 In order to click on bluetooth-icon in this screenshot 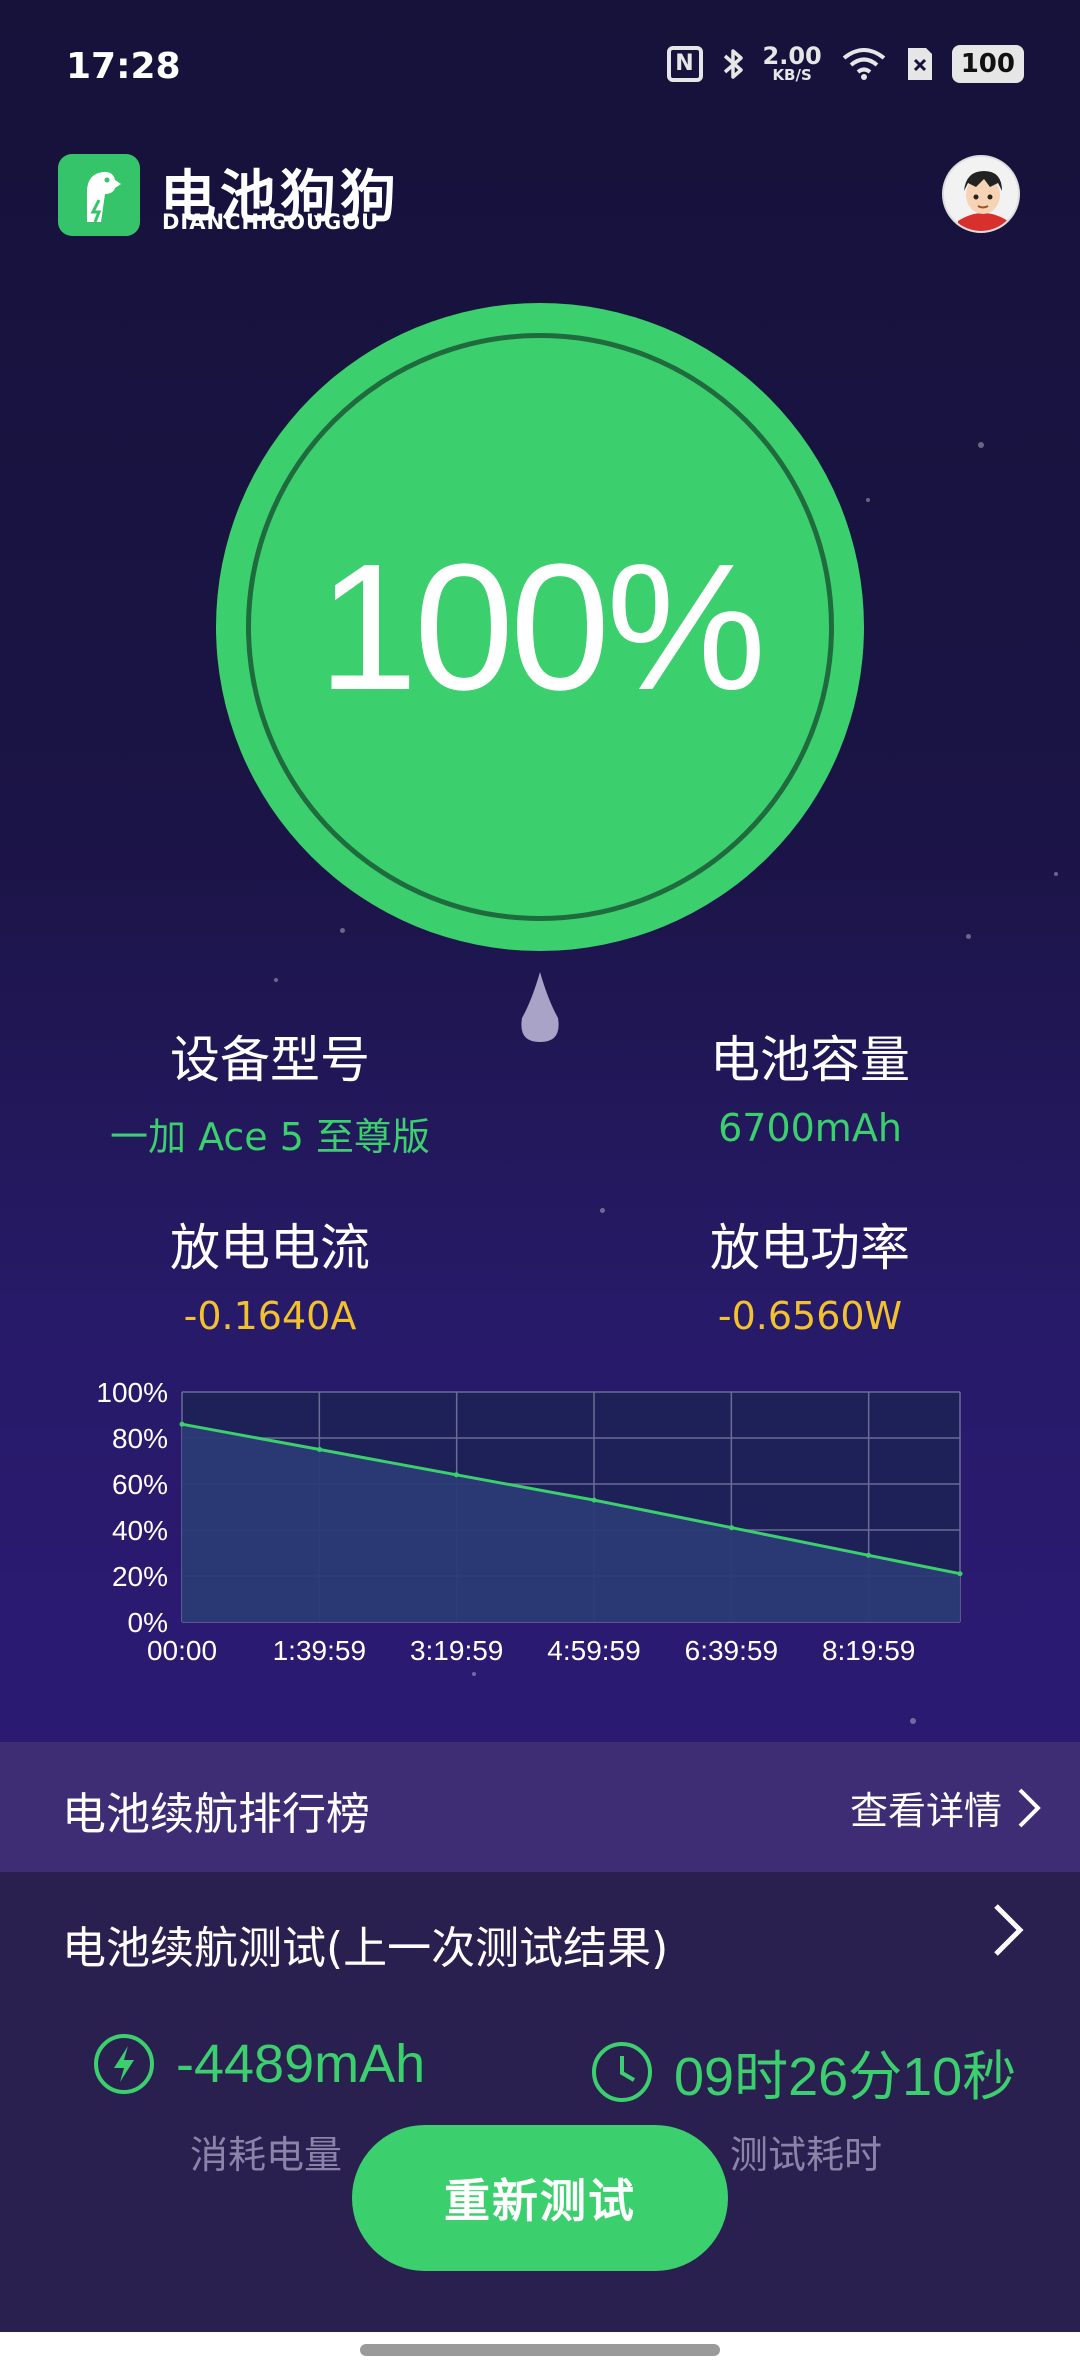, I will do `click(733, 64)`.